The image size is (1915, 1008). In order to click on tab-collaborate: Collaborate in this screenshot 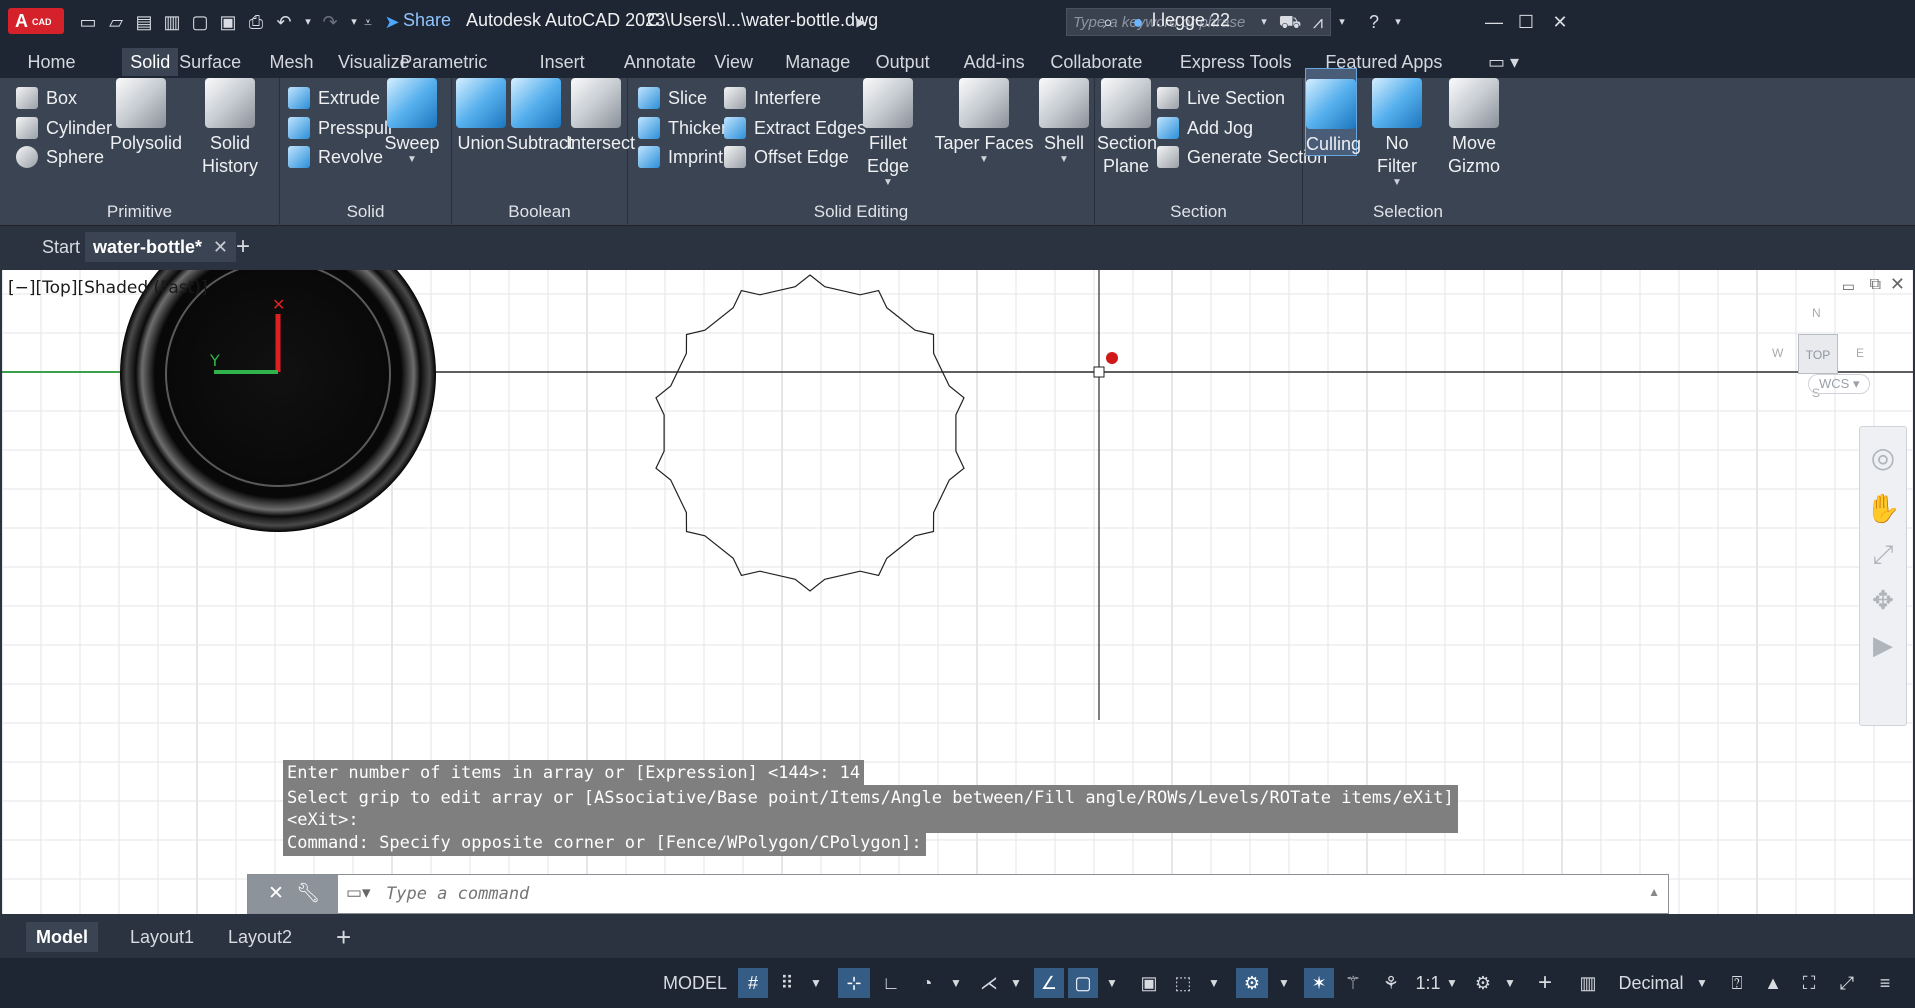, I will do `click(1096, 62)`.